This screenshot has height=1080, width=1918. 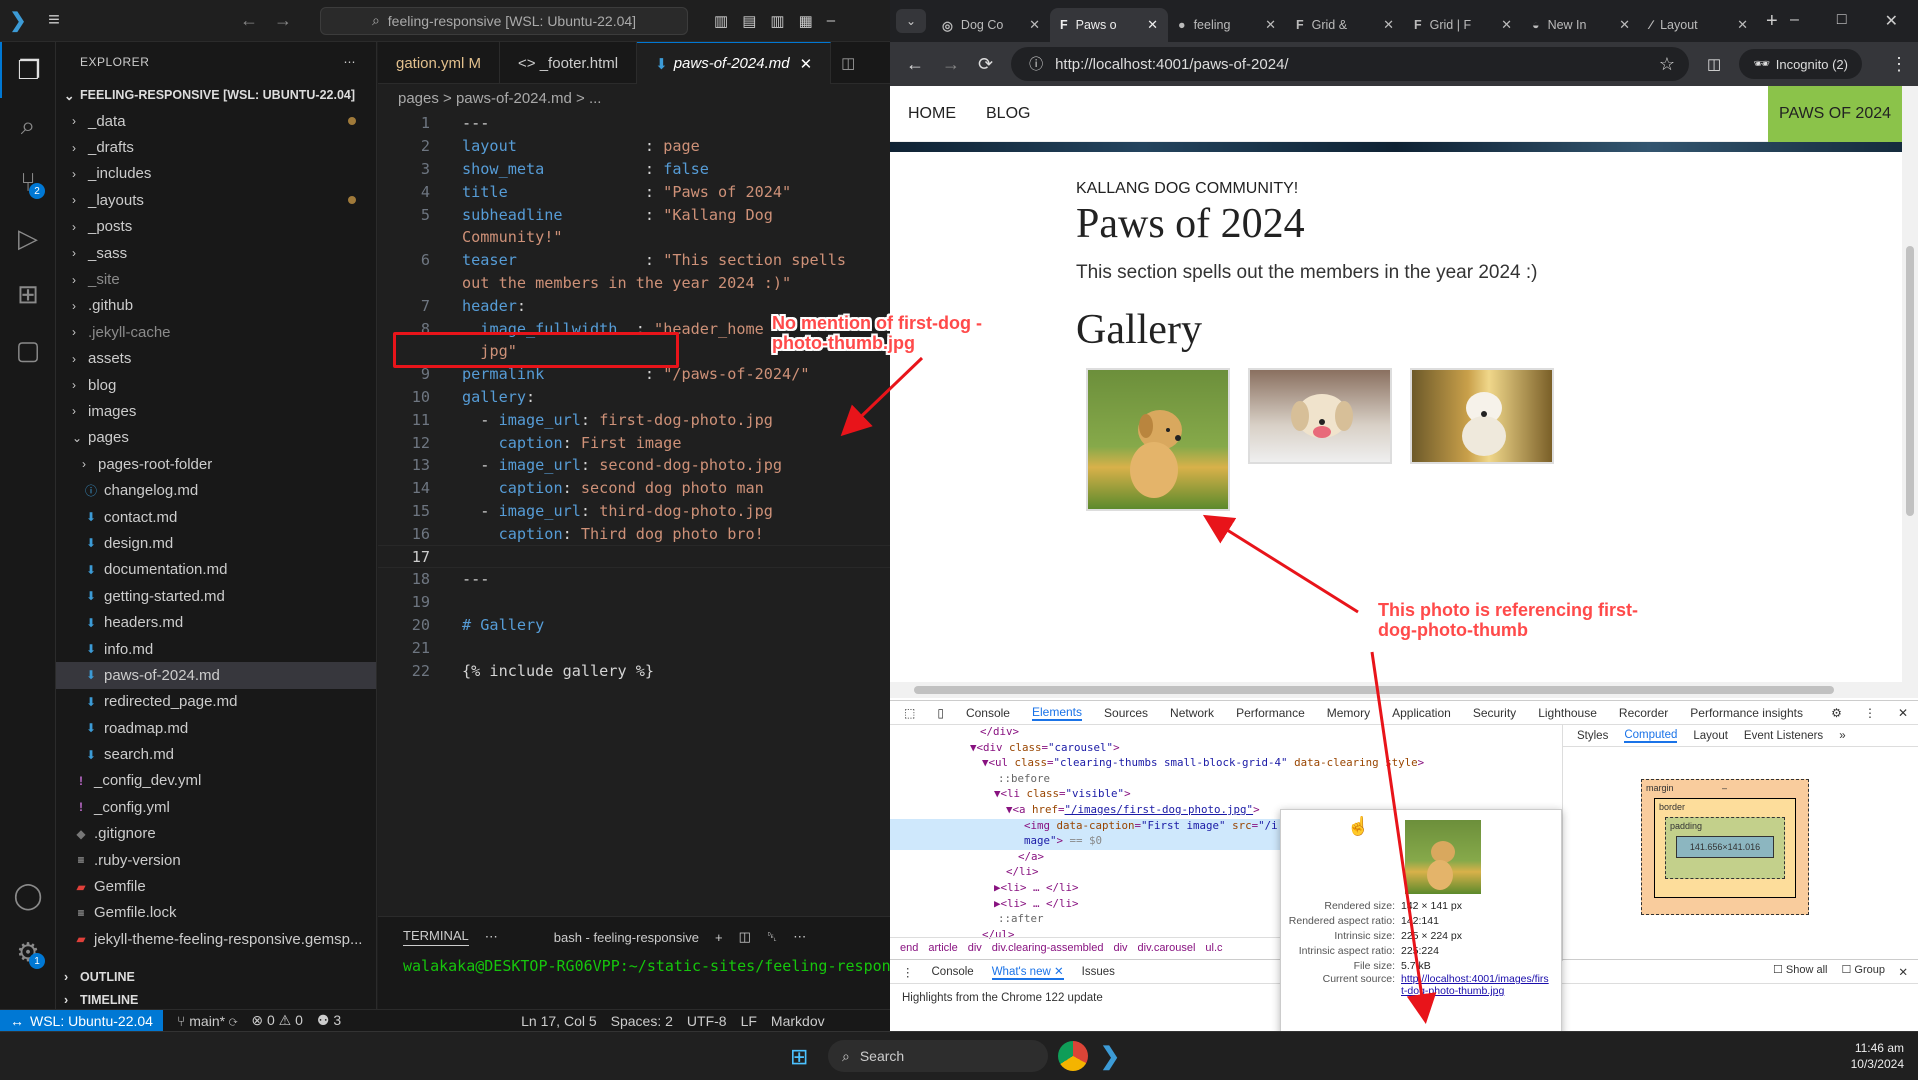 I want to click on clock-time: 11:46 am, so click(x=1879, y=1048).